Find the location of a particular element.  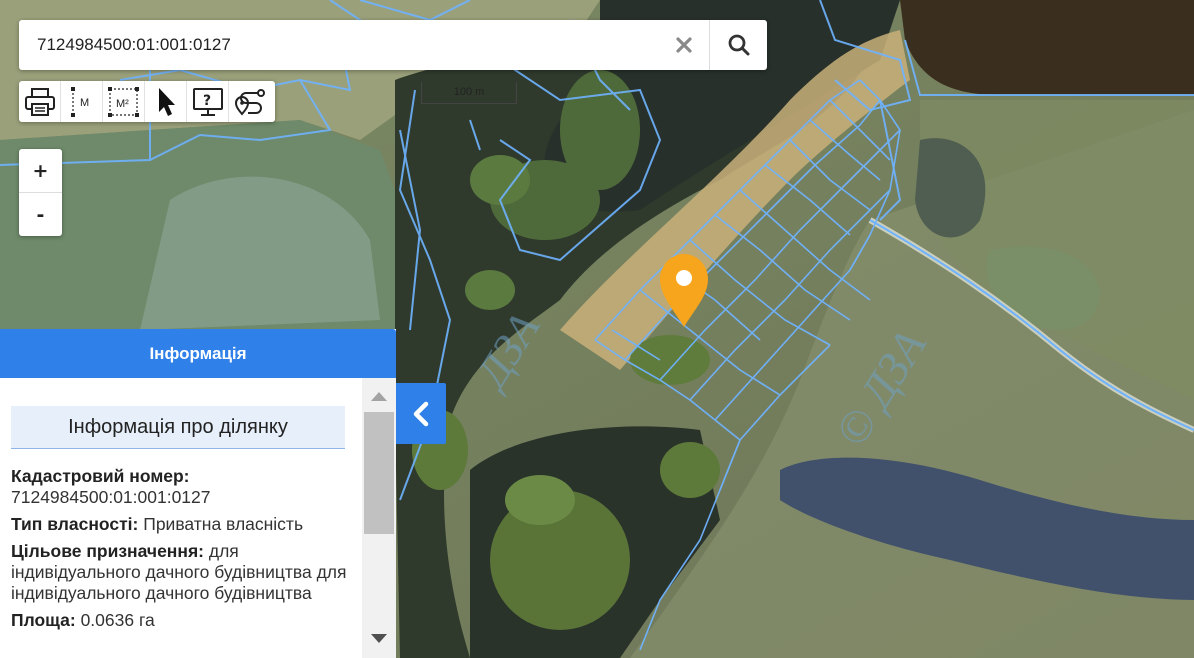

map-toolbar: M M² ? is located at coordinates (147, 101).